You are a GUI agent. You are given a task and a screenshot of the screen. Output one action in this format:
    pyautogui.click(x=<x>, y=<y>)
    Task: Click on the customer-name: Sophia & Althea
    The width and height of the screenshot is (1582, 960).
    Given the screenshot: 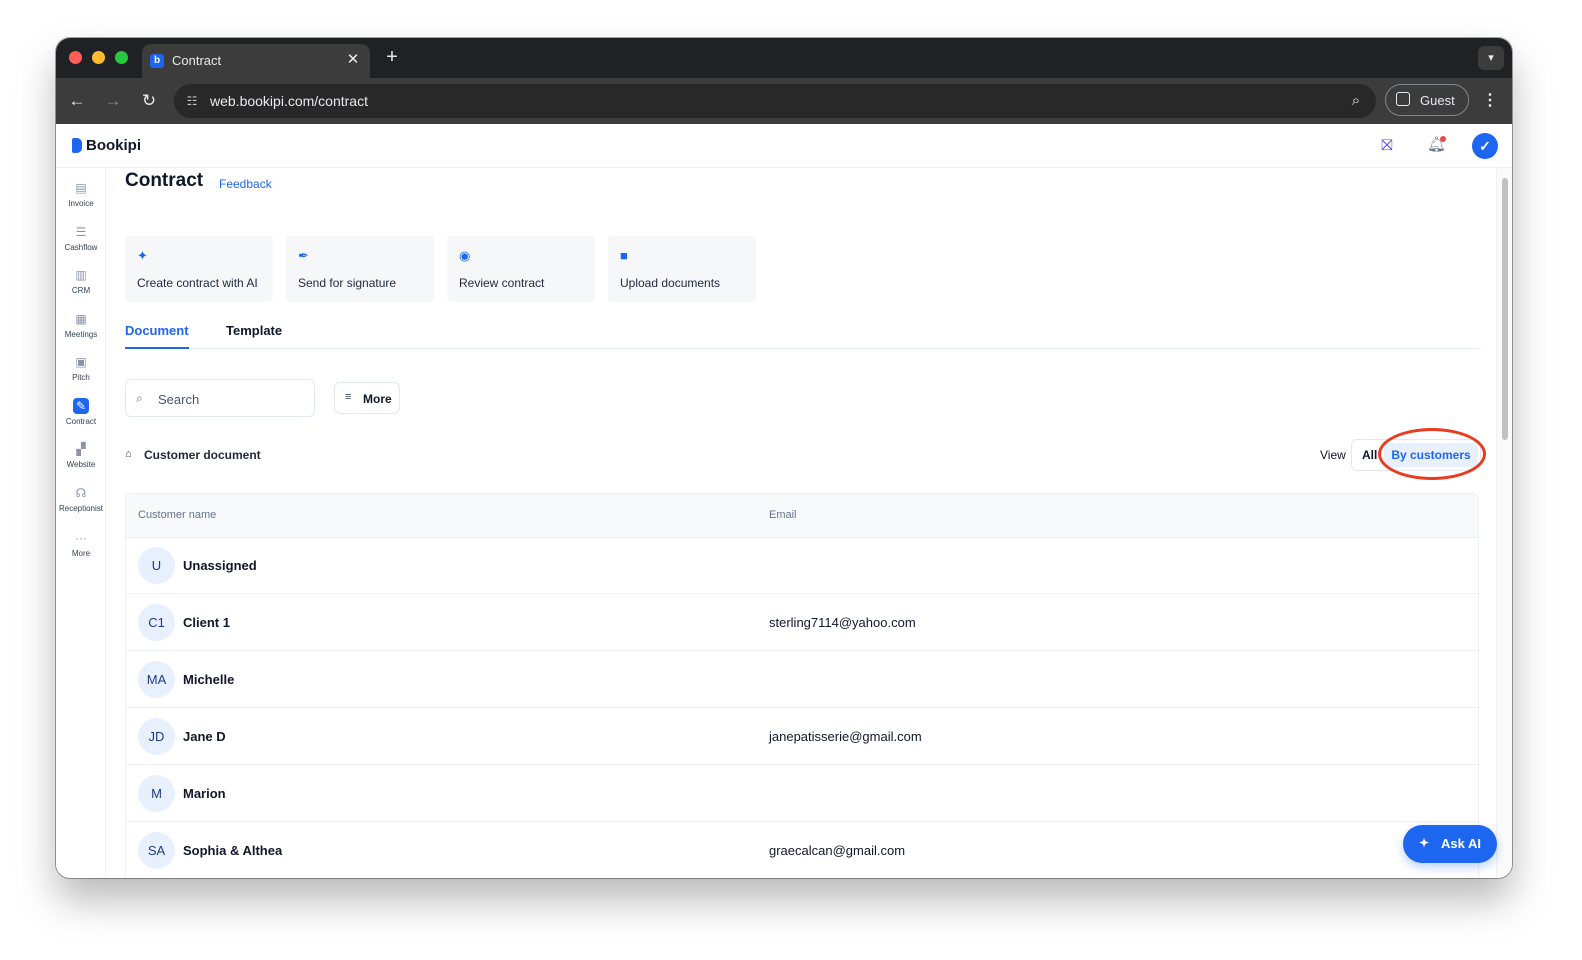 What is the action you would take?
    pyautogui.click(x=233, y=850)
    